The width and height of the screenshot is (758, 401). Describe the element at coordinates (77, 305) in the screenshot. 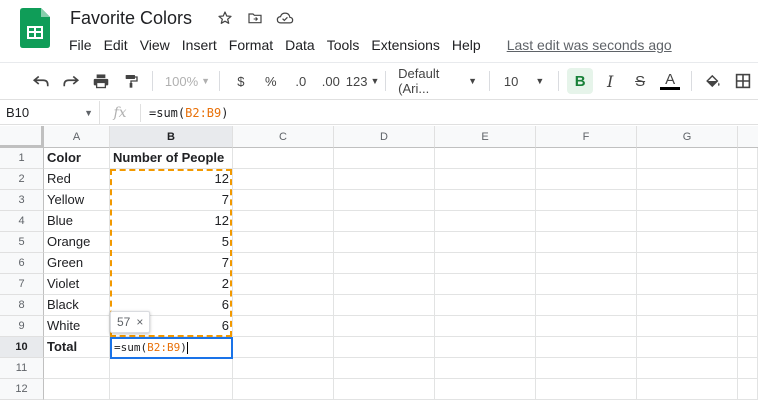

I see `cell-a8: Black` at that location.